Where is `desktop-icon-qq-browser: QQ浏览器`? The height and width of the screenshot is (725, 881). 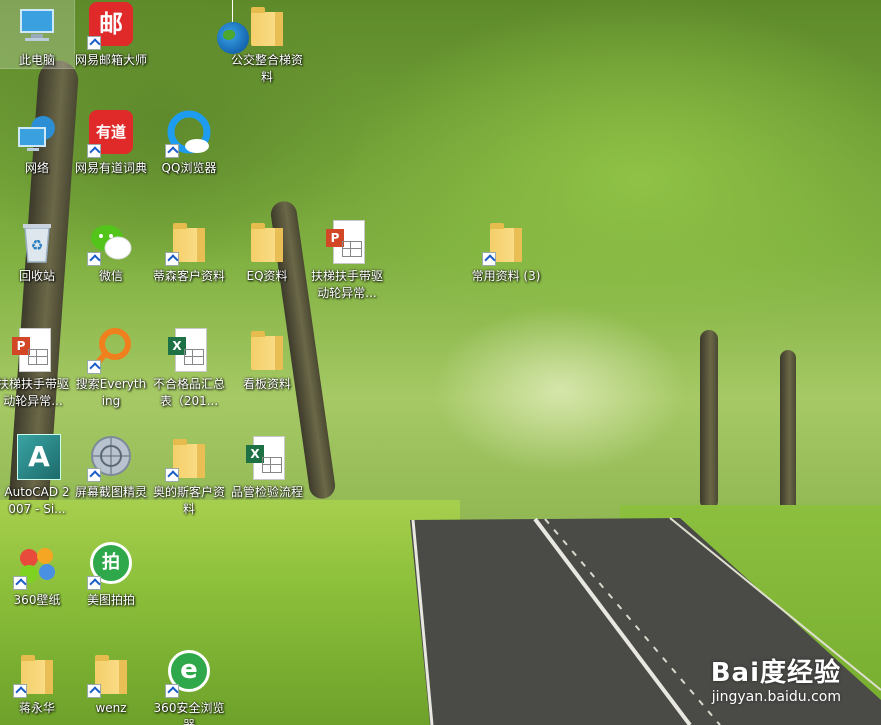 desktop-icon-qq-browser: QQ浏览器 is located at coordinates (189, 160).